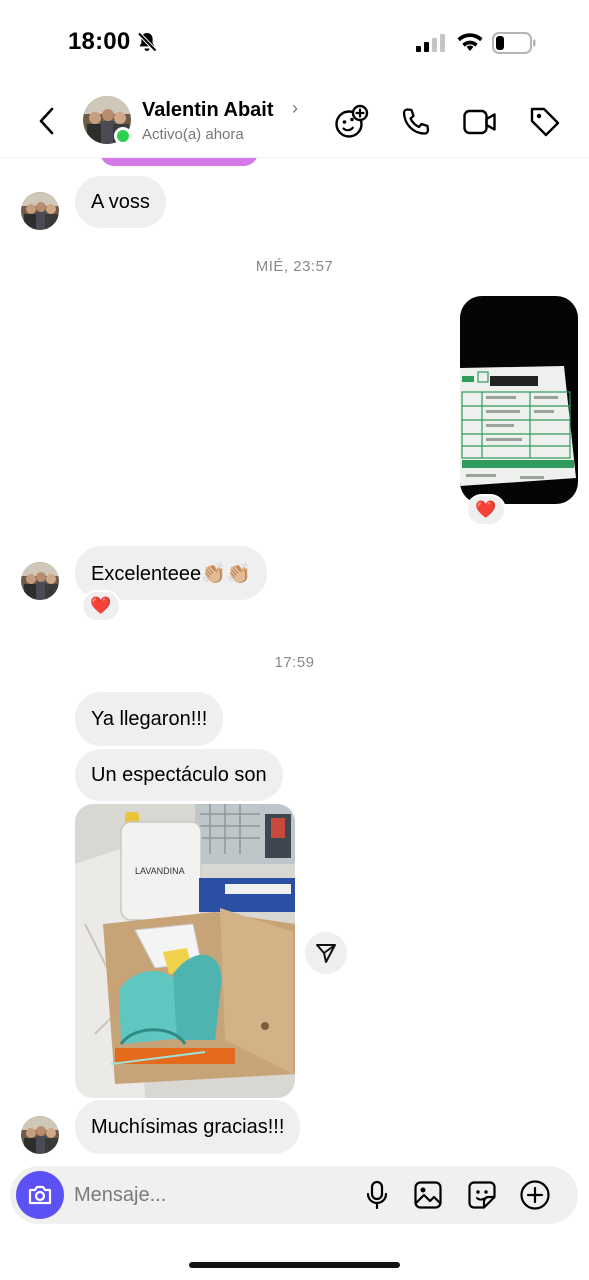 This screenshot has width=589, height=1280. I want to click on chevron-left-icon, so click(46, 121).